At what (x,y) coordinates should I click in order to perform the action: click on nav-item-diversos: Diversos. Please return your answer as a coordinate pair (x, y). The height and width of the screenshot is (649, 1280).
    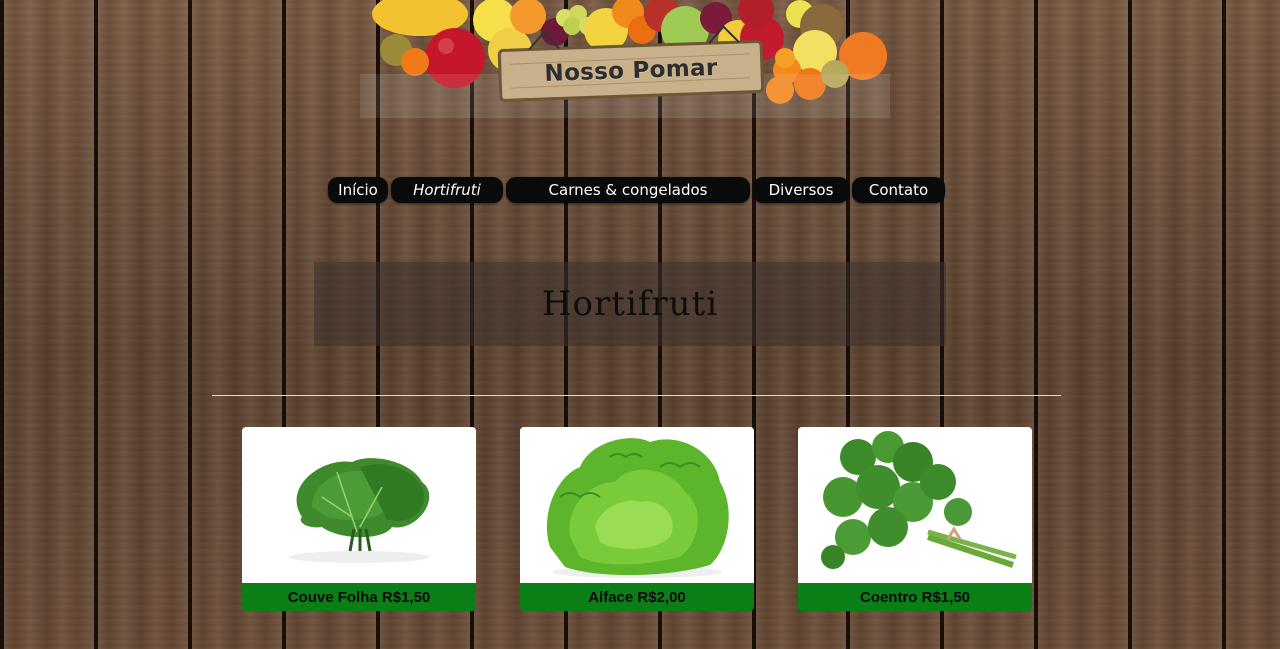
    Looking at the image, I should click on (801, 190).